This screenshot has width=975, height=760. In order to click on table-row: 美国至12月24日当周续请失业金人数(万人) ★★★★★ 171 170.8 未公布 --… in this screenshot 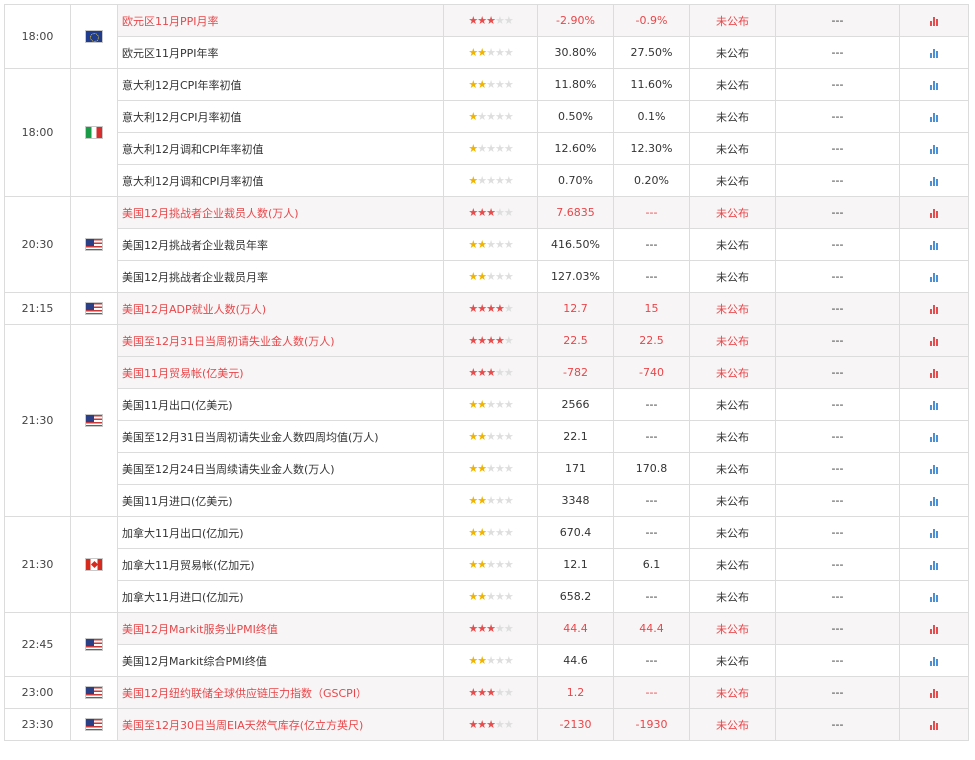, I will do `click(487, 468)`.